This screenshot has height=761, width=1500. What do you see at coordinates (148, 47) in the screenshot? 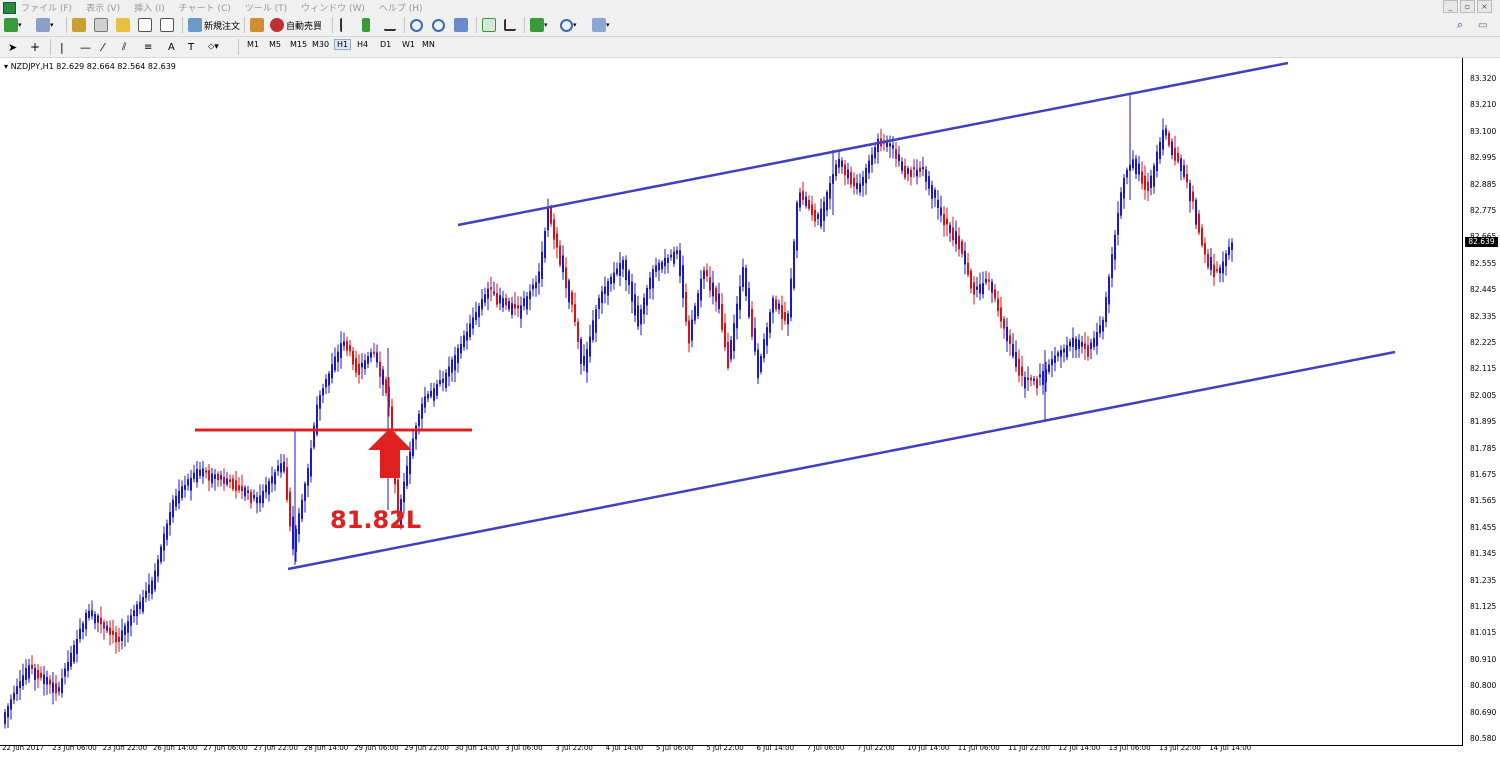
I see `fibonacci-button: ≡` at bounding box center [148, 47].